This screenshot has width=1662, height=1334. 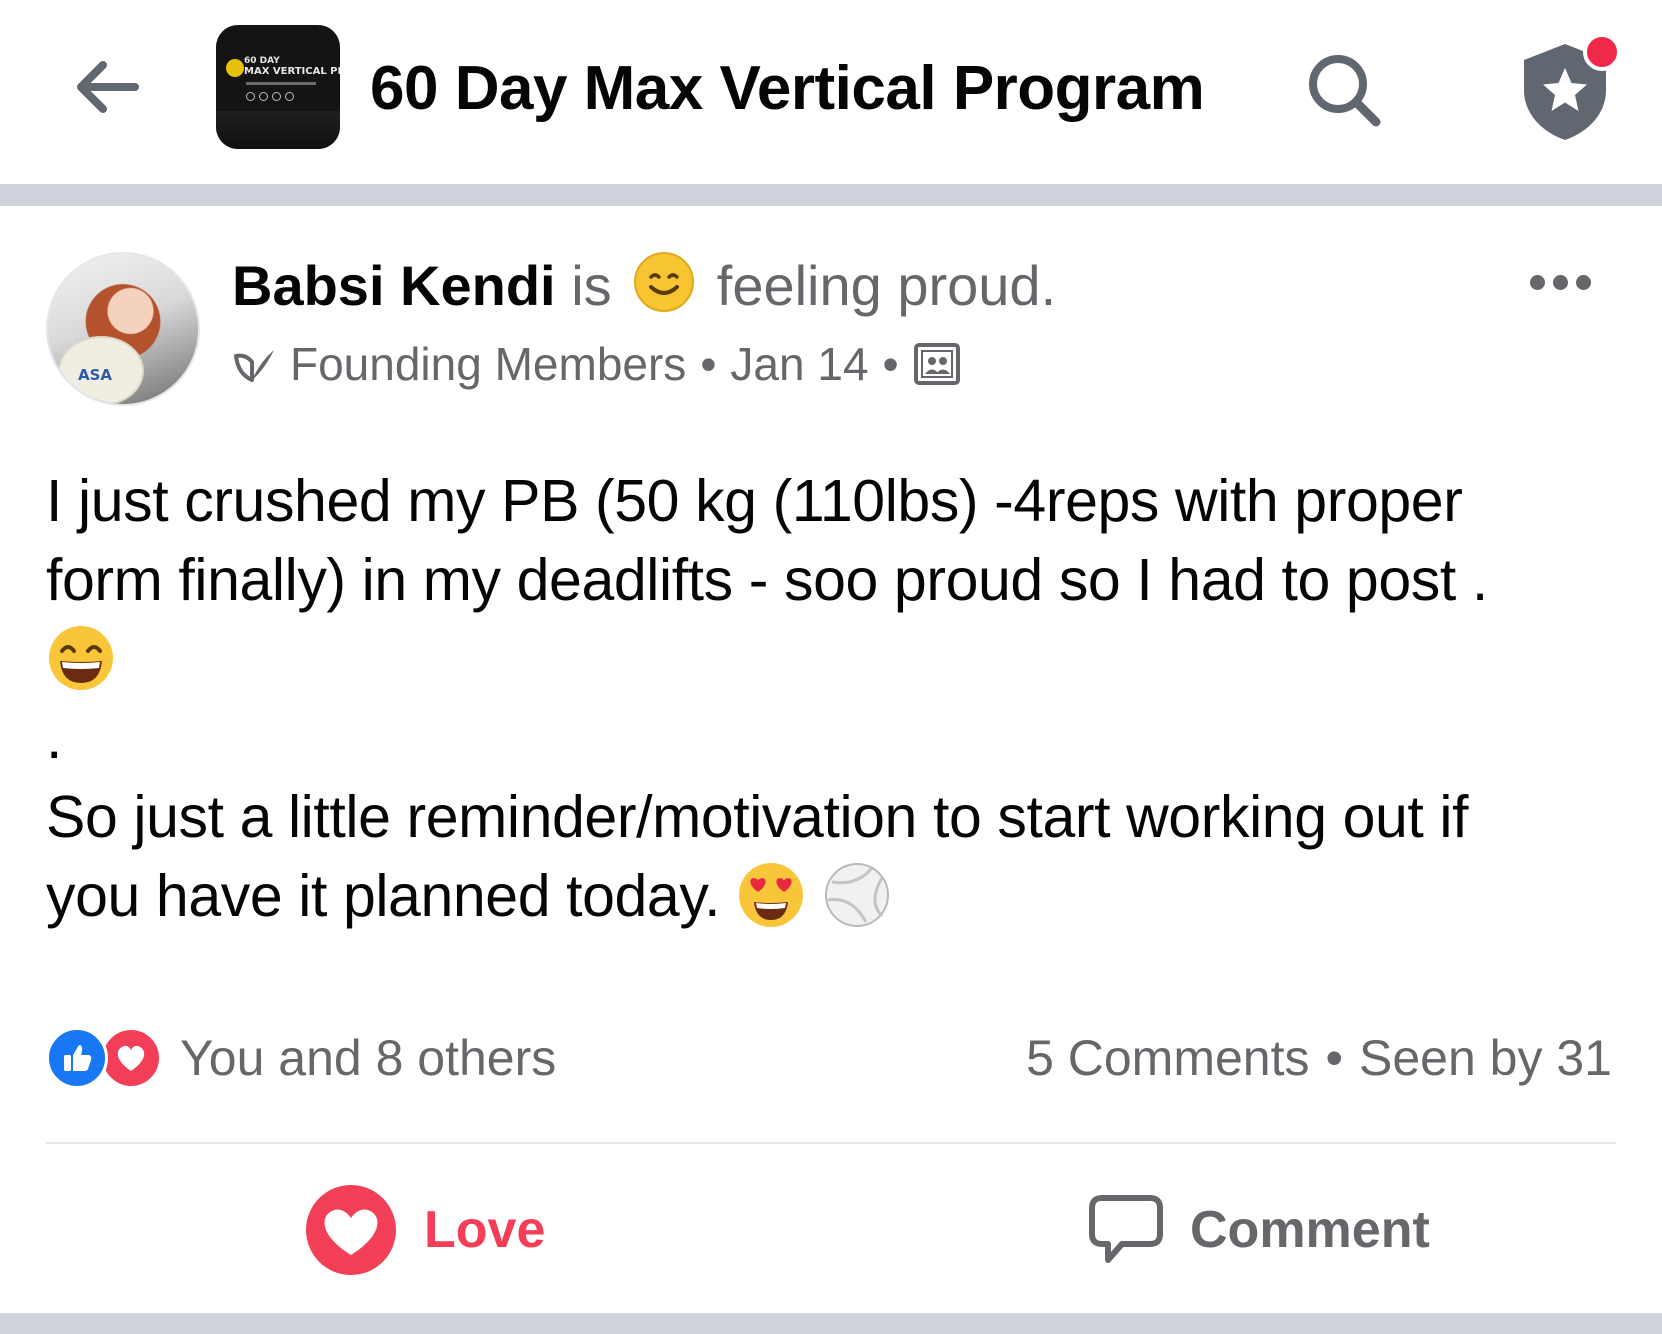 I want to click on grinning-squinting-face-icon, so click(x=81, y=658).